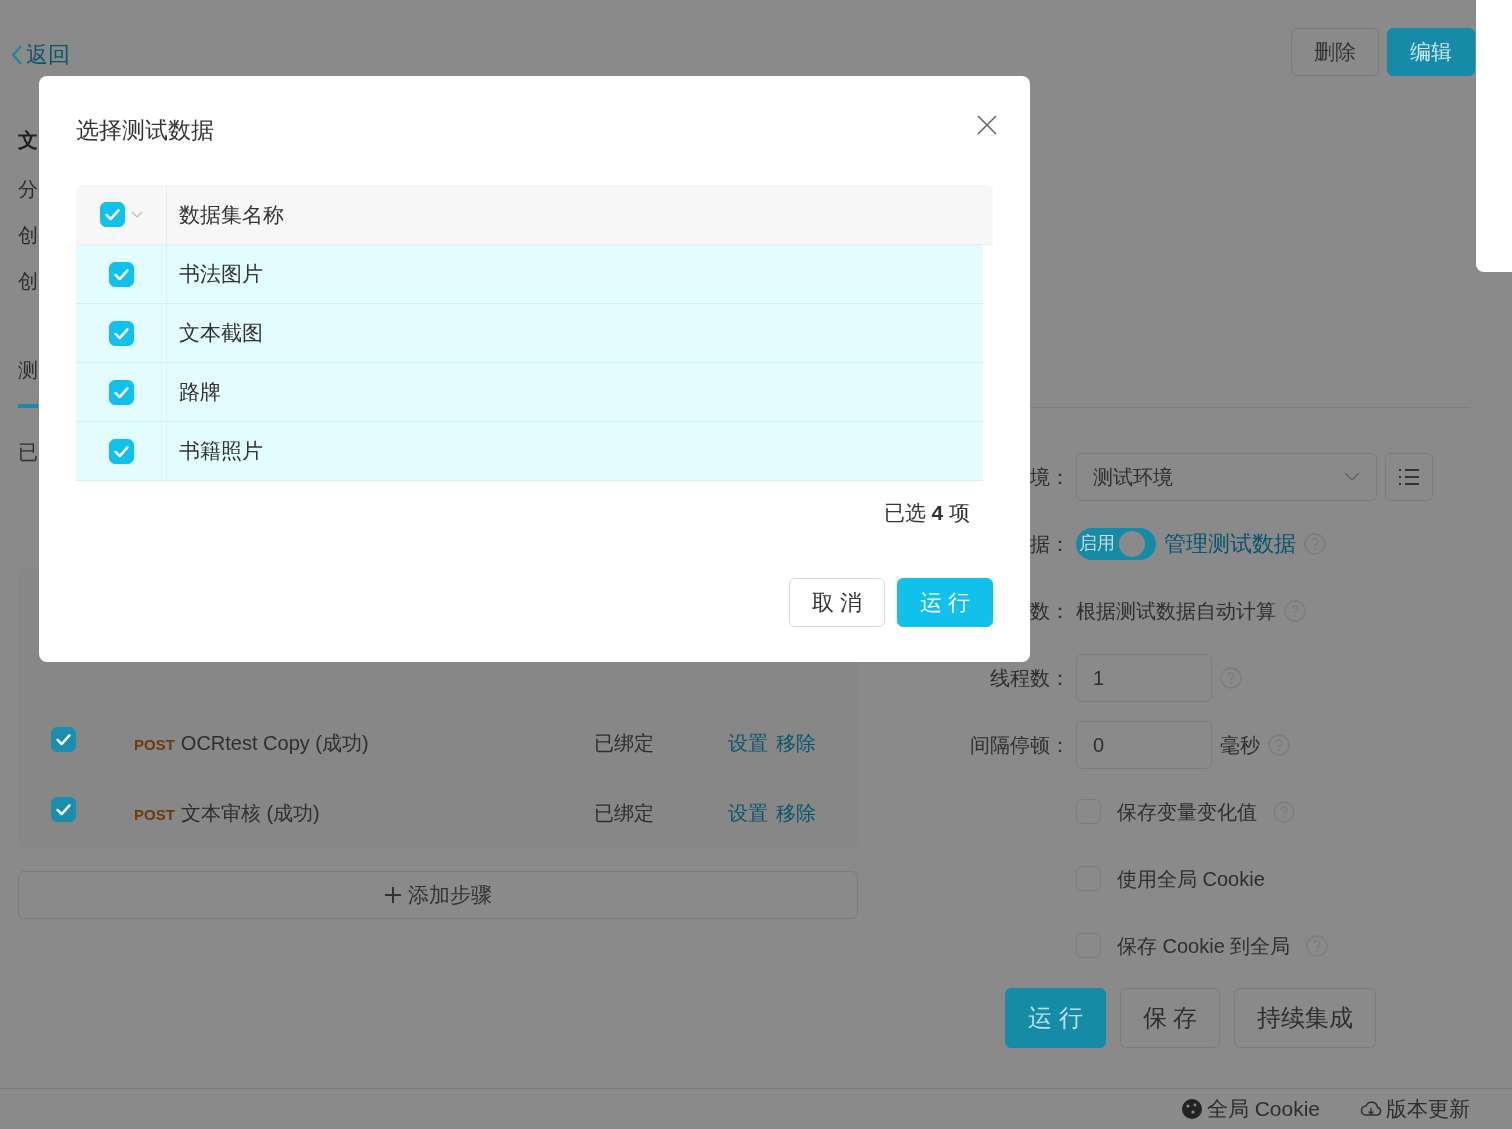  I want to click on page-title: 文, so click(28, 140).